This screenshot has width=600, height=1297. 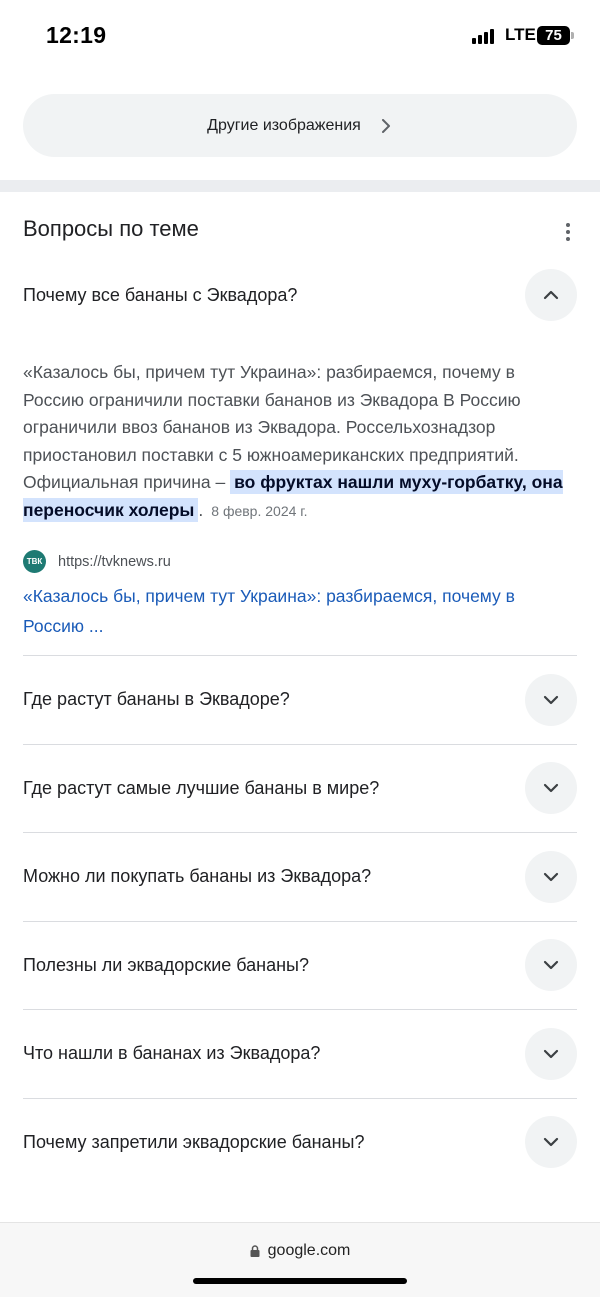 What do you see at coordinates (572, 35) in the screenshot?
I see `battery-tip` at bounding box center [572, 35].